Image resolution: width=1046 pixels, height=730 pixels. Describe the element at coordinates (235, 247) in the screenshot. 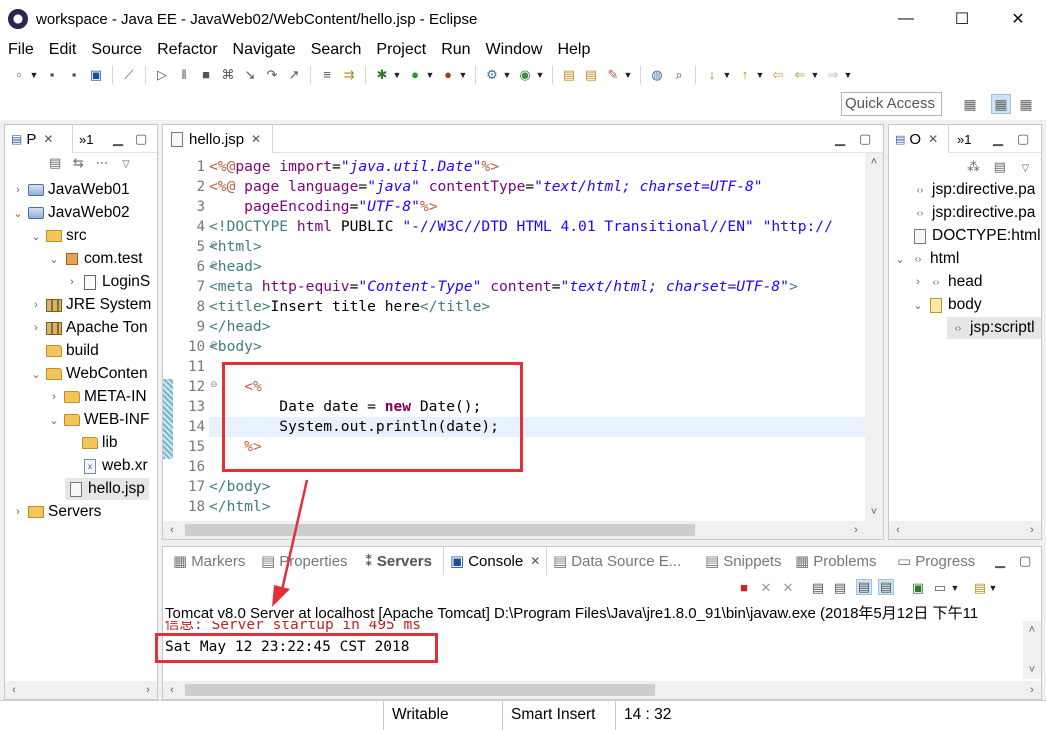

I see `code-line: <html>` at that location.